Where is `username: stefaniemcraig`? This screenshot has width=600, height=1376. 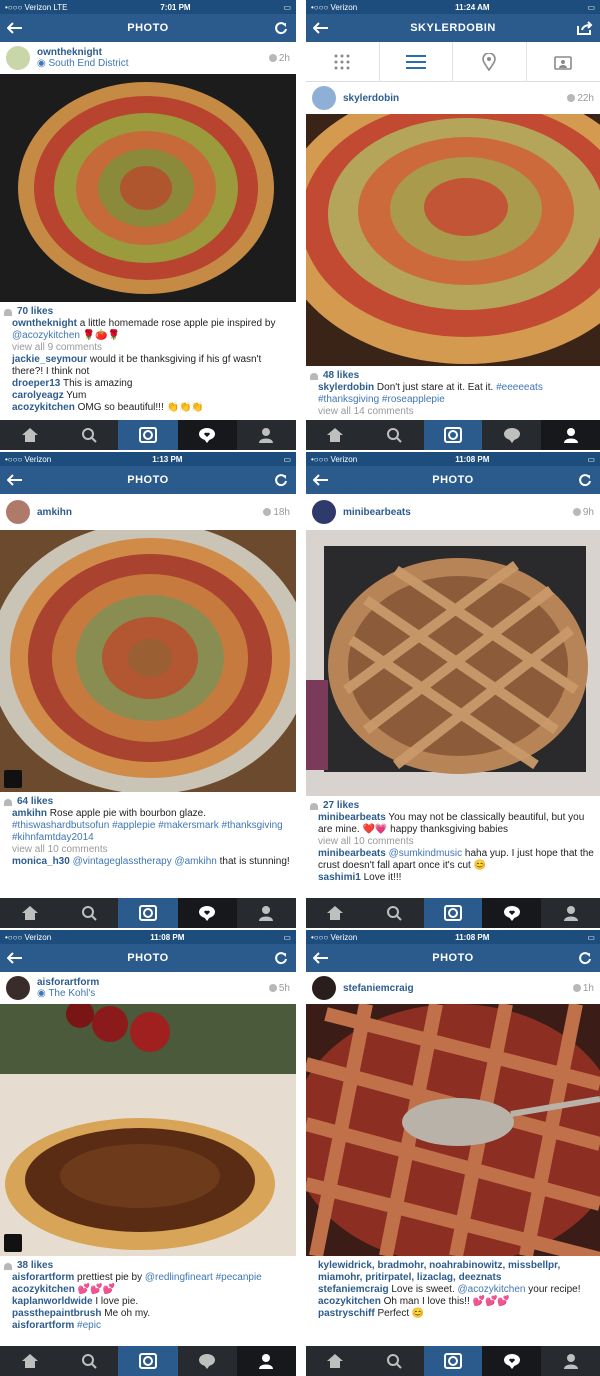 username: stefaniemcraig is located at coordinates (458, 988).